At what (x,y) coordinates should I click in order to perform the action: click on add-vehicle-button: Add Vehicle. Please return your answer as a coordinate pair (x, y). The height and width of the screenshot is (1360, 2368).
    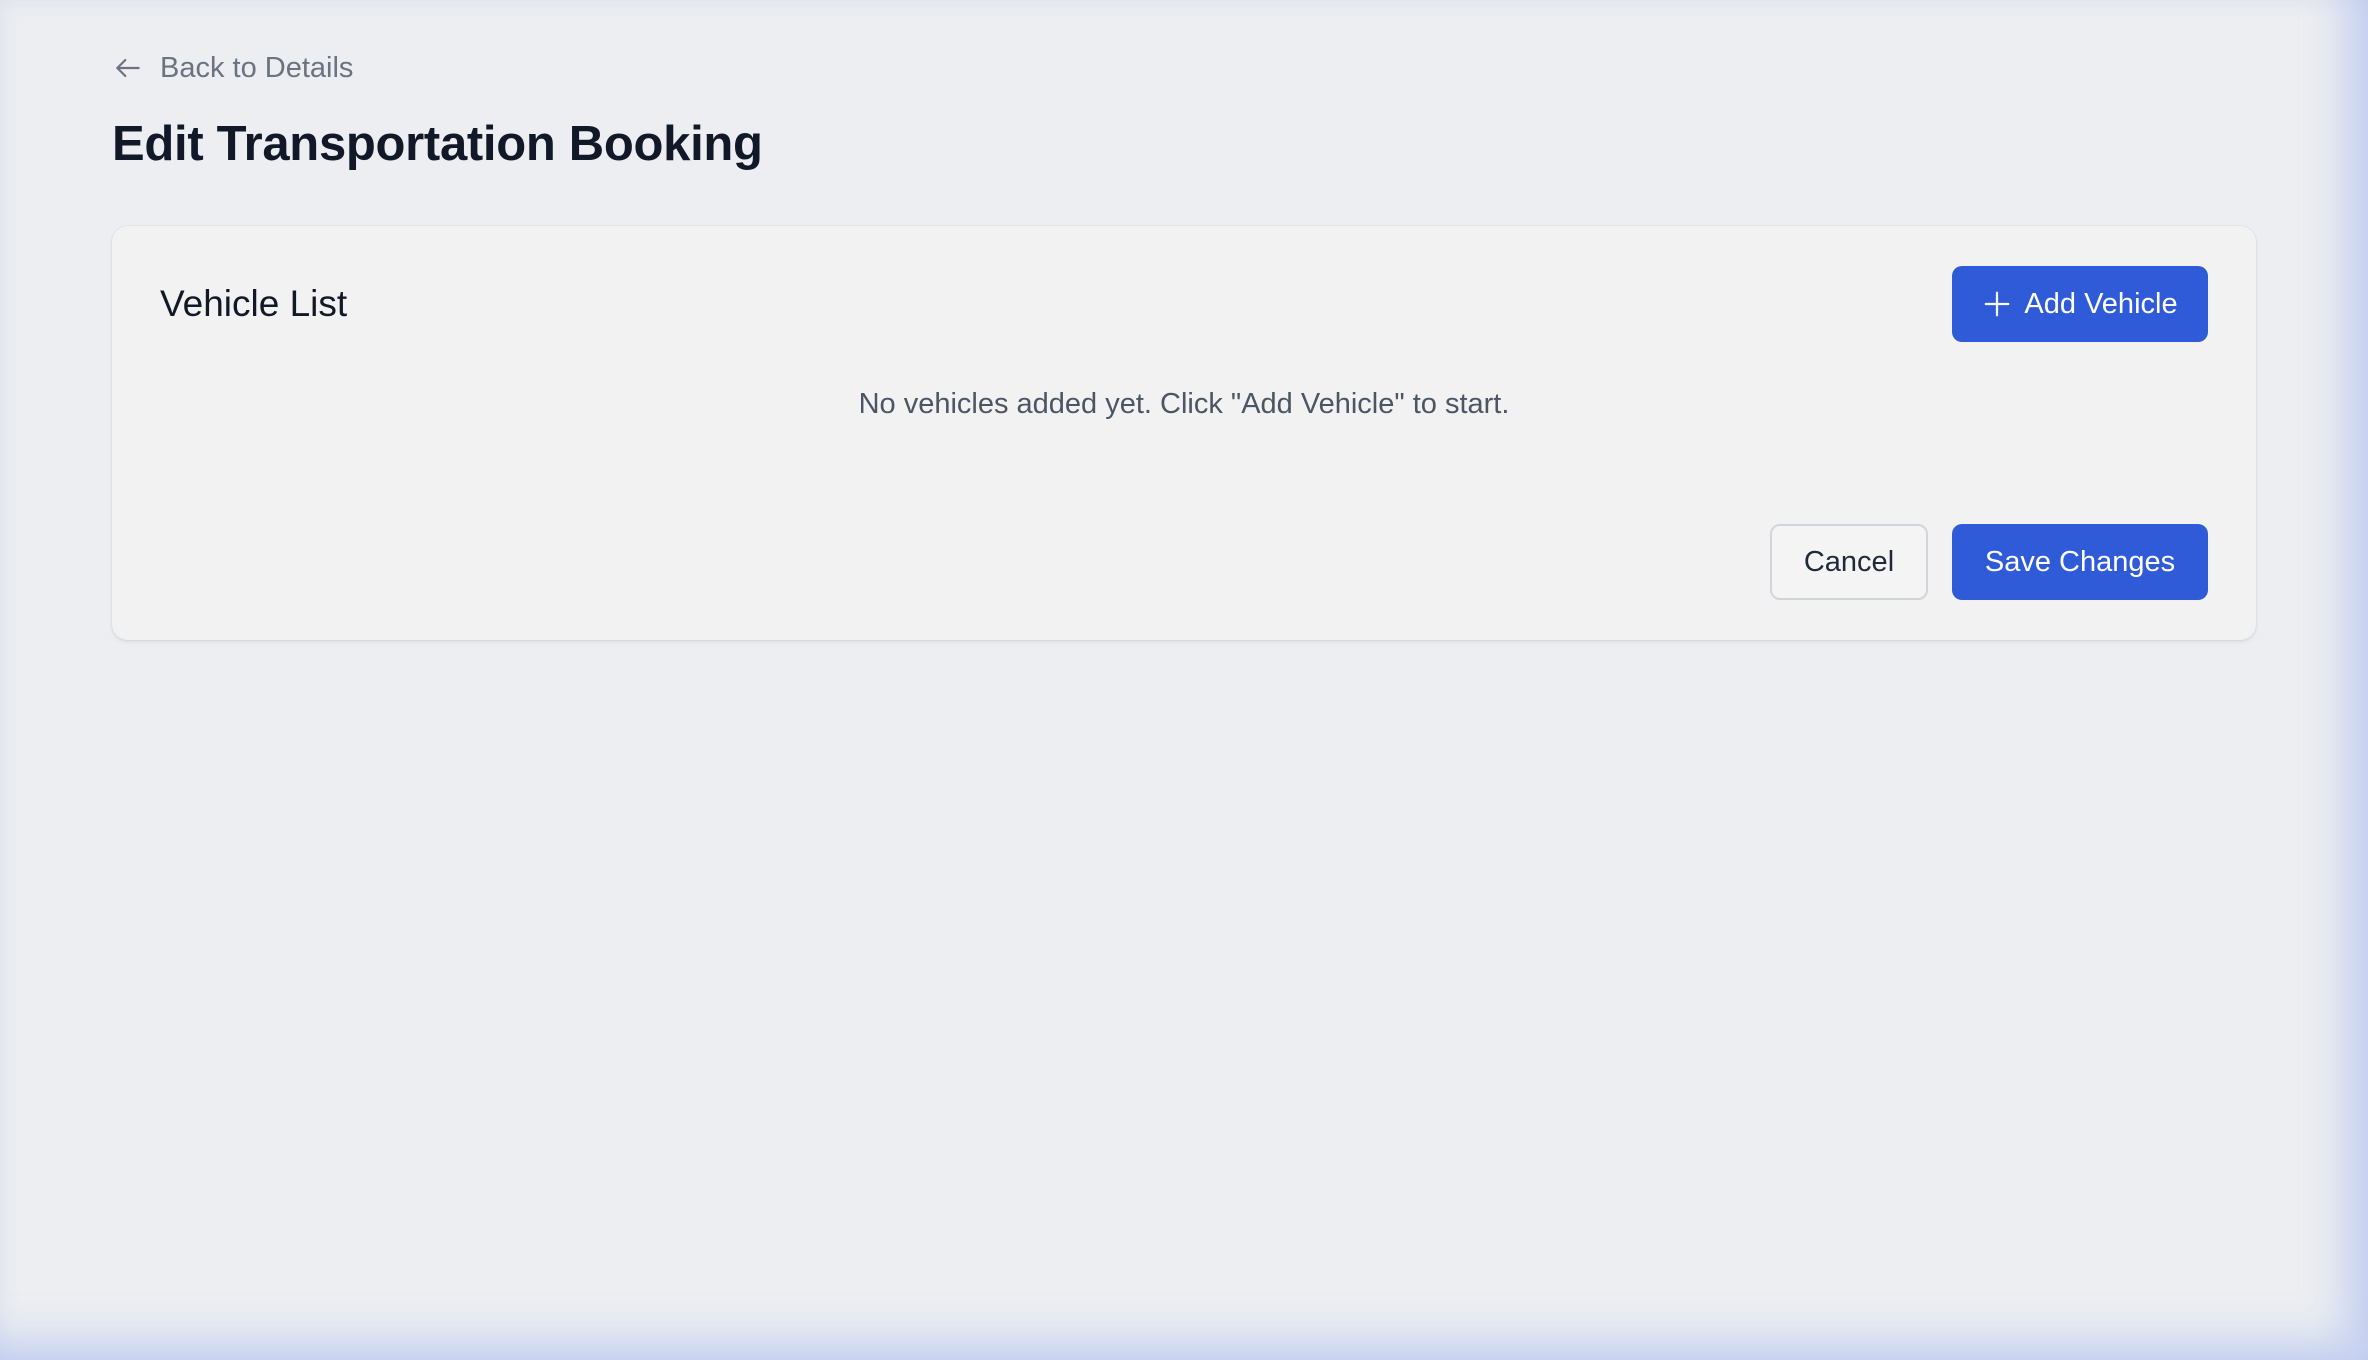
    Looking at the image, I should click on (2080, 304).